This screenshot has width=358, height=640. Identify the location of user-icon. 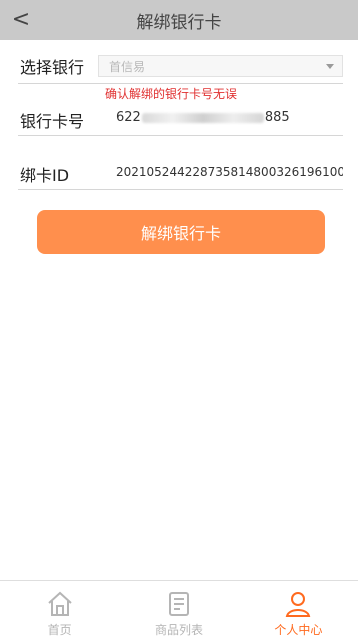
(298, 604).